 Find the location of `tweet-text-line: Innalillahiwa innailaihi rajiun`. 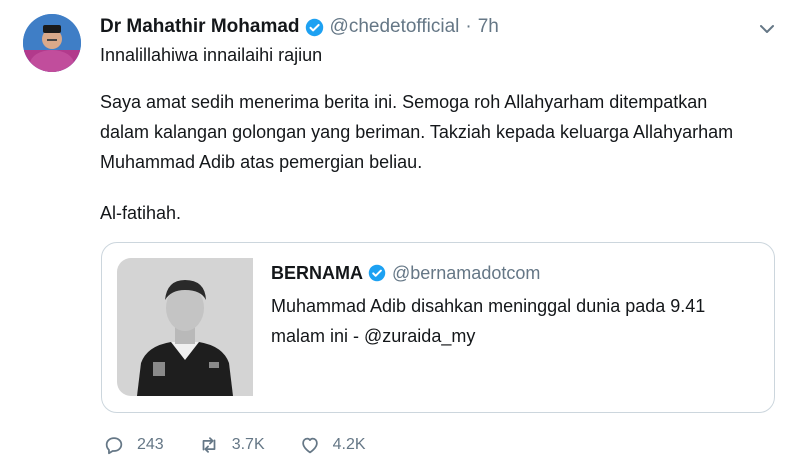

tweet-text-line: Innalillahiwa innailaihi rajiun is located at coordinates (211, 55).